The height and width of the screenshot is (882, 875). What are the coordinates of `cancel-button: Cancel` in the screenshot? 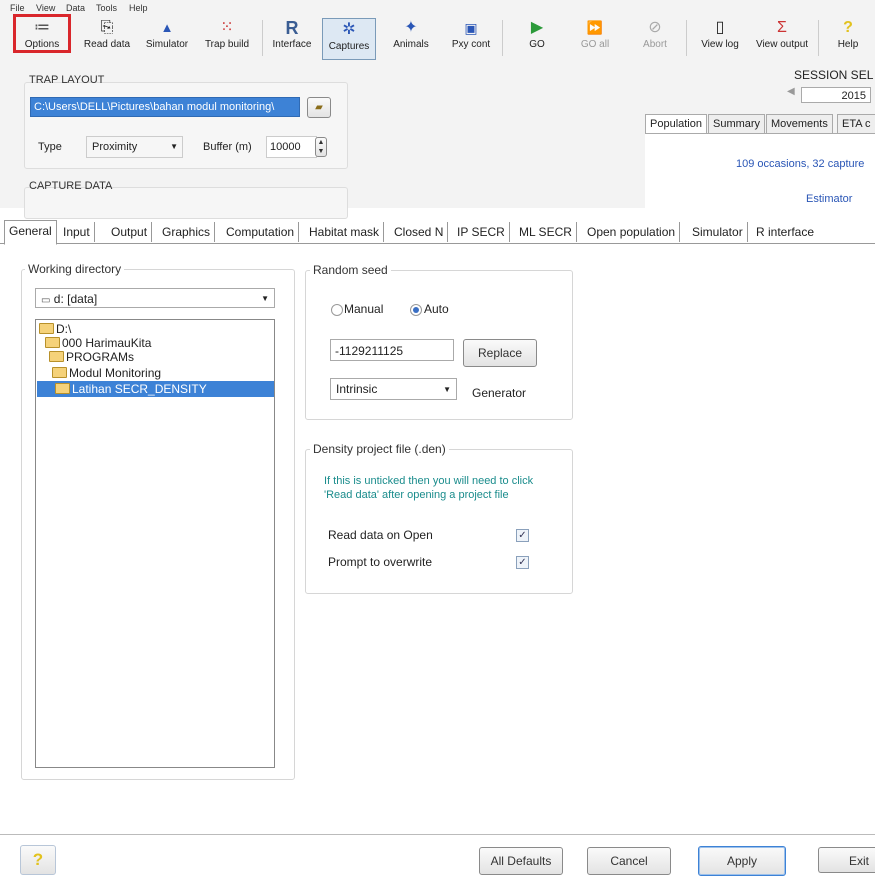 It's located at (629, 861).